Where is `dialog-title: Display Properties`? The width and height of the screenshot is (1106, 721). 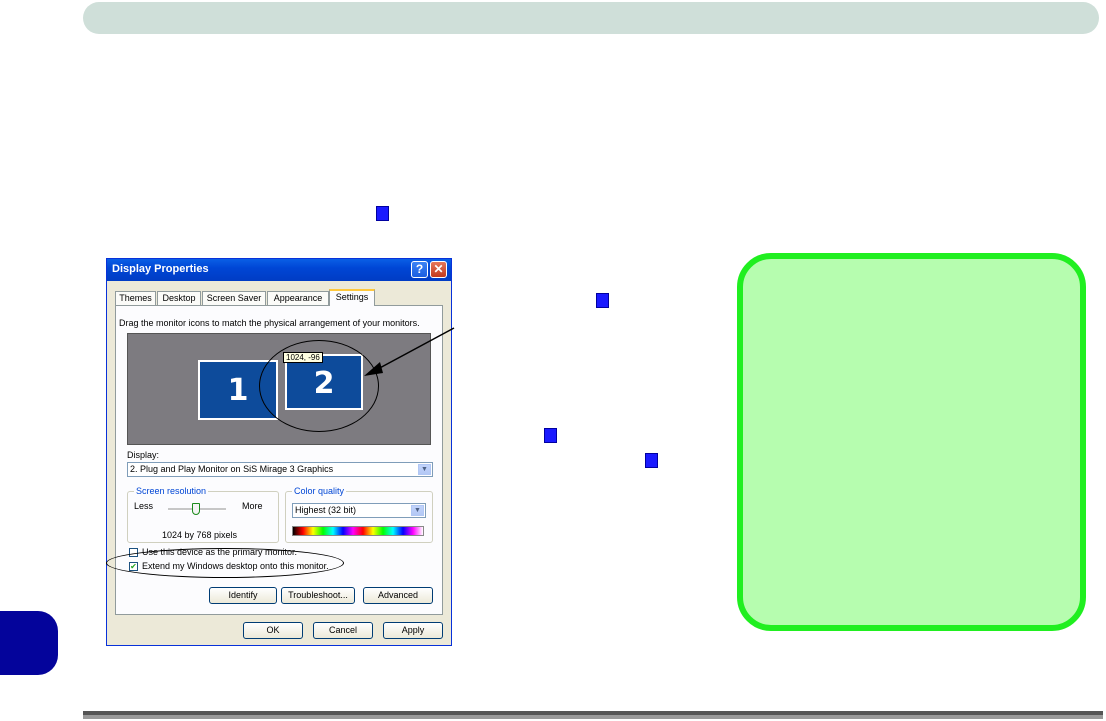 dialog-title: Display Properties is located at coordinates (160, 269).